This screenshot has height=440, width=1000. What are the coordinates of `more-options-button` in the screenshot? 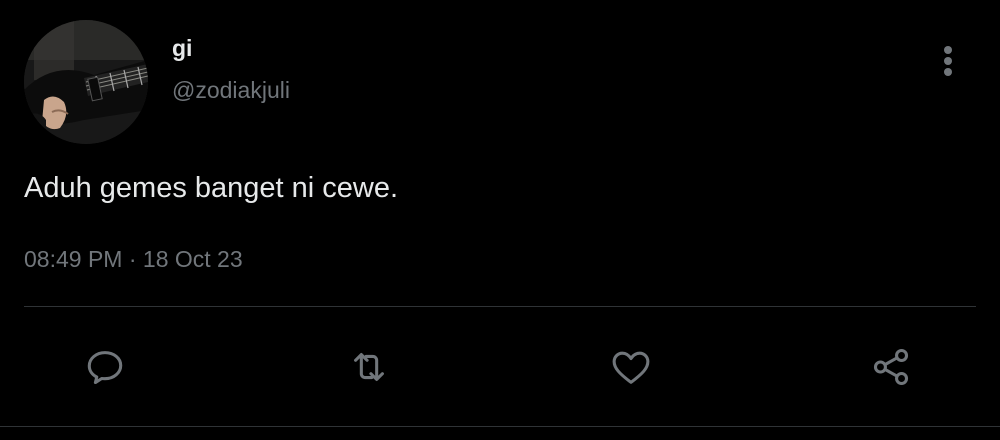 It's located at (948, 62).